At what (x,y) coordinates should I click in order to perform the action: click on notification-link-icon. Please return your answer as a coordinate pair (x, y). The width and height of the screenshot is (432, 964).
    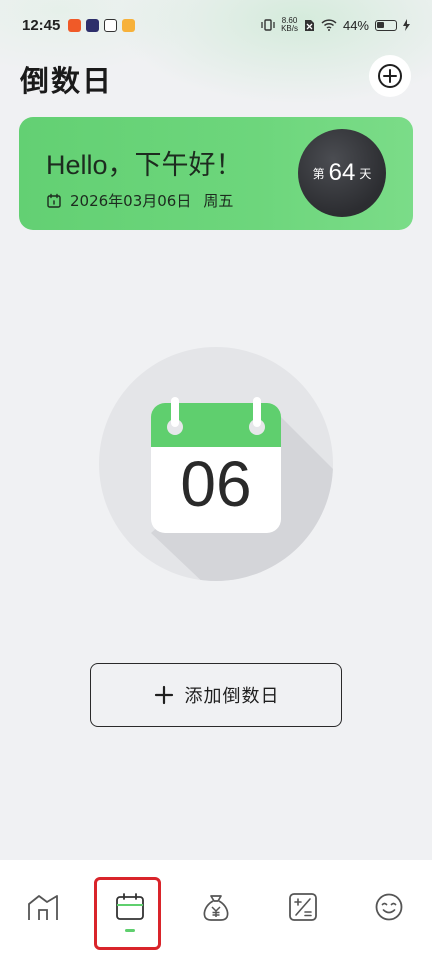
    Looking at the image, I should click on (111, 25).